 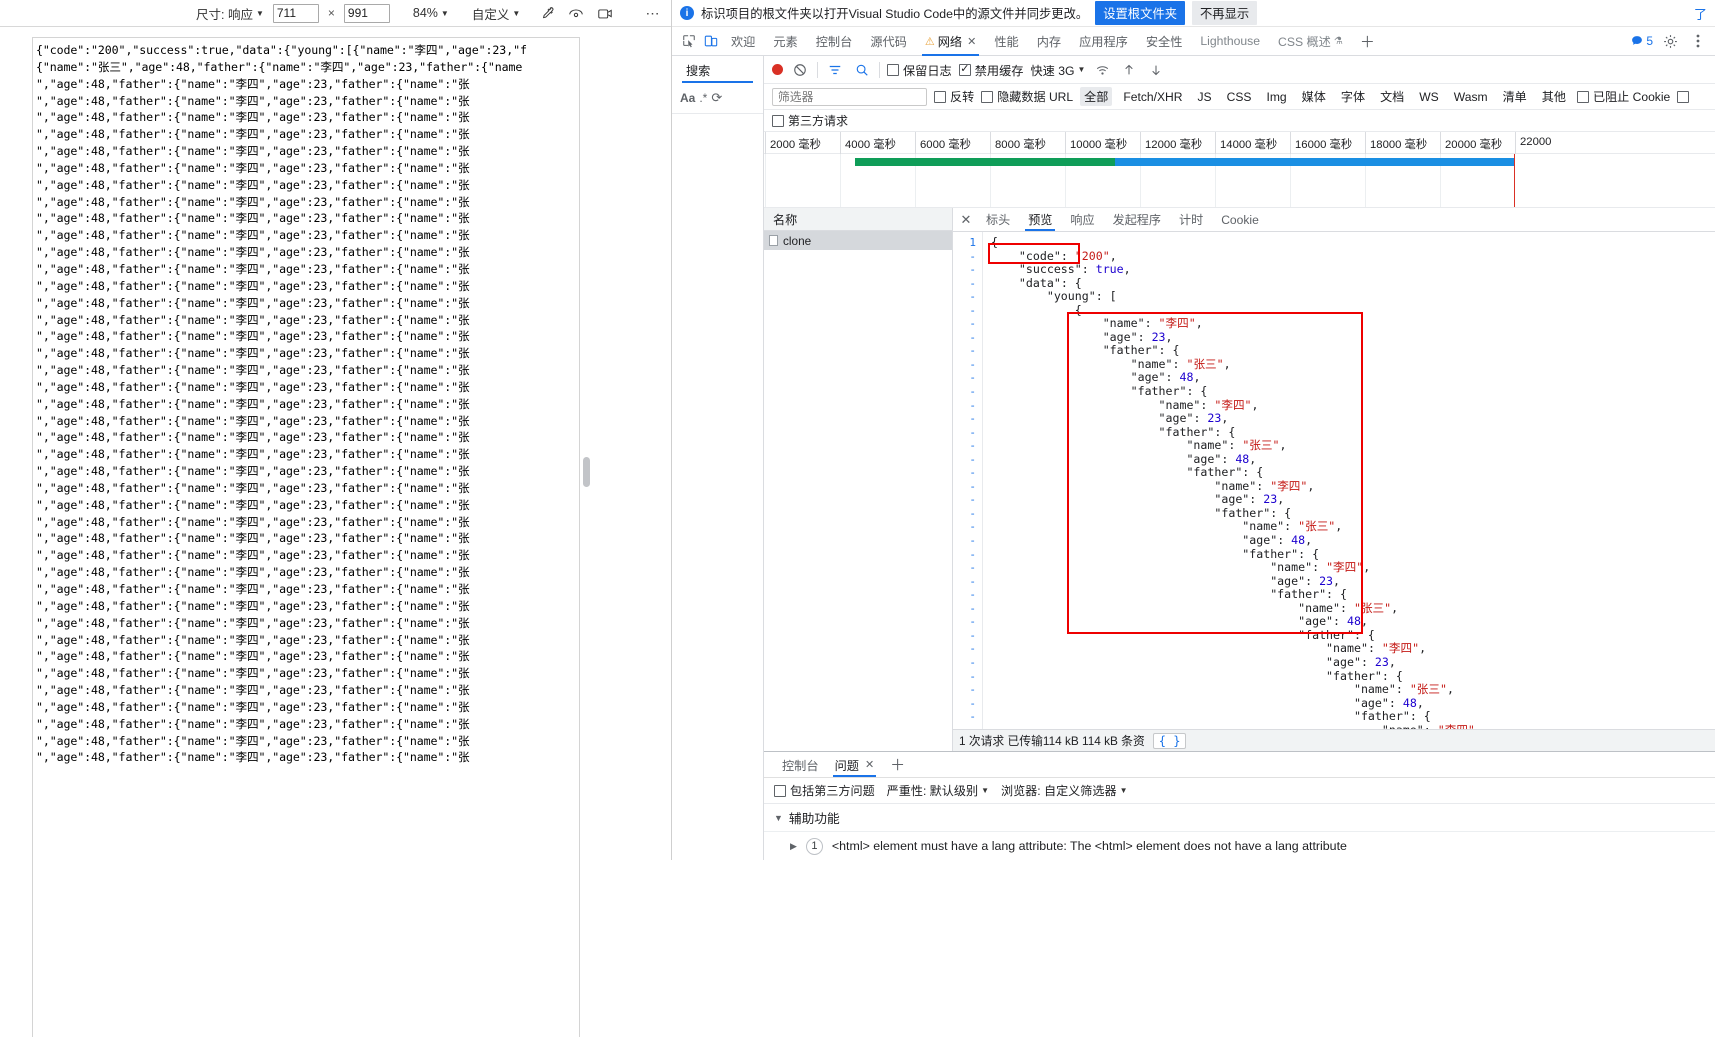 I want to click on detail-tab-response: 响应, so click(x=1082, y=219).